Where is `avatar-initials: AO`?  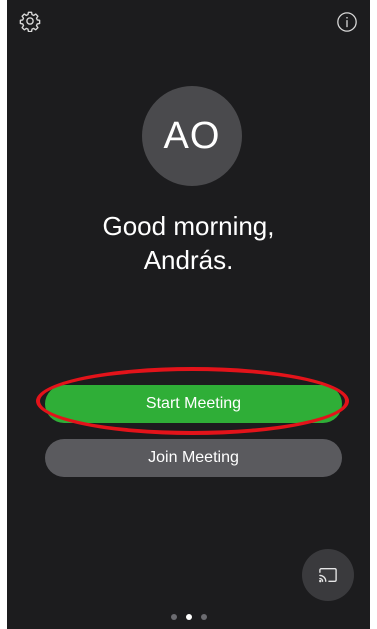 avatar-initials: AO is located at coordinates (192, 135).